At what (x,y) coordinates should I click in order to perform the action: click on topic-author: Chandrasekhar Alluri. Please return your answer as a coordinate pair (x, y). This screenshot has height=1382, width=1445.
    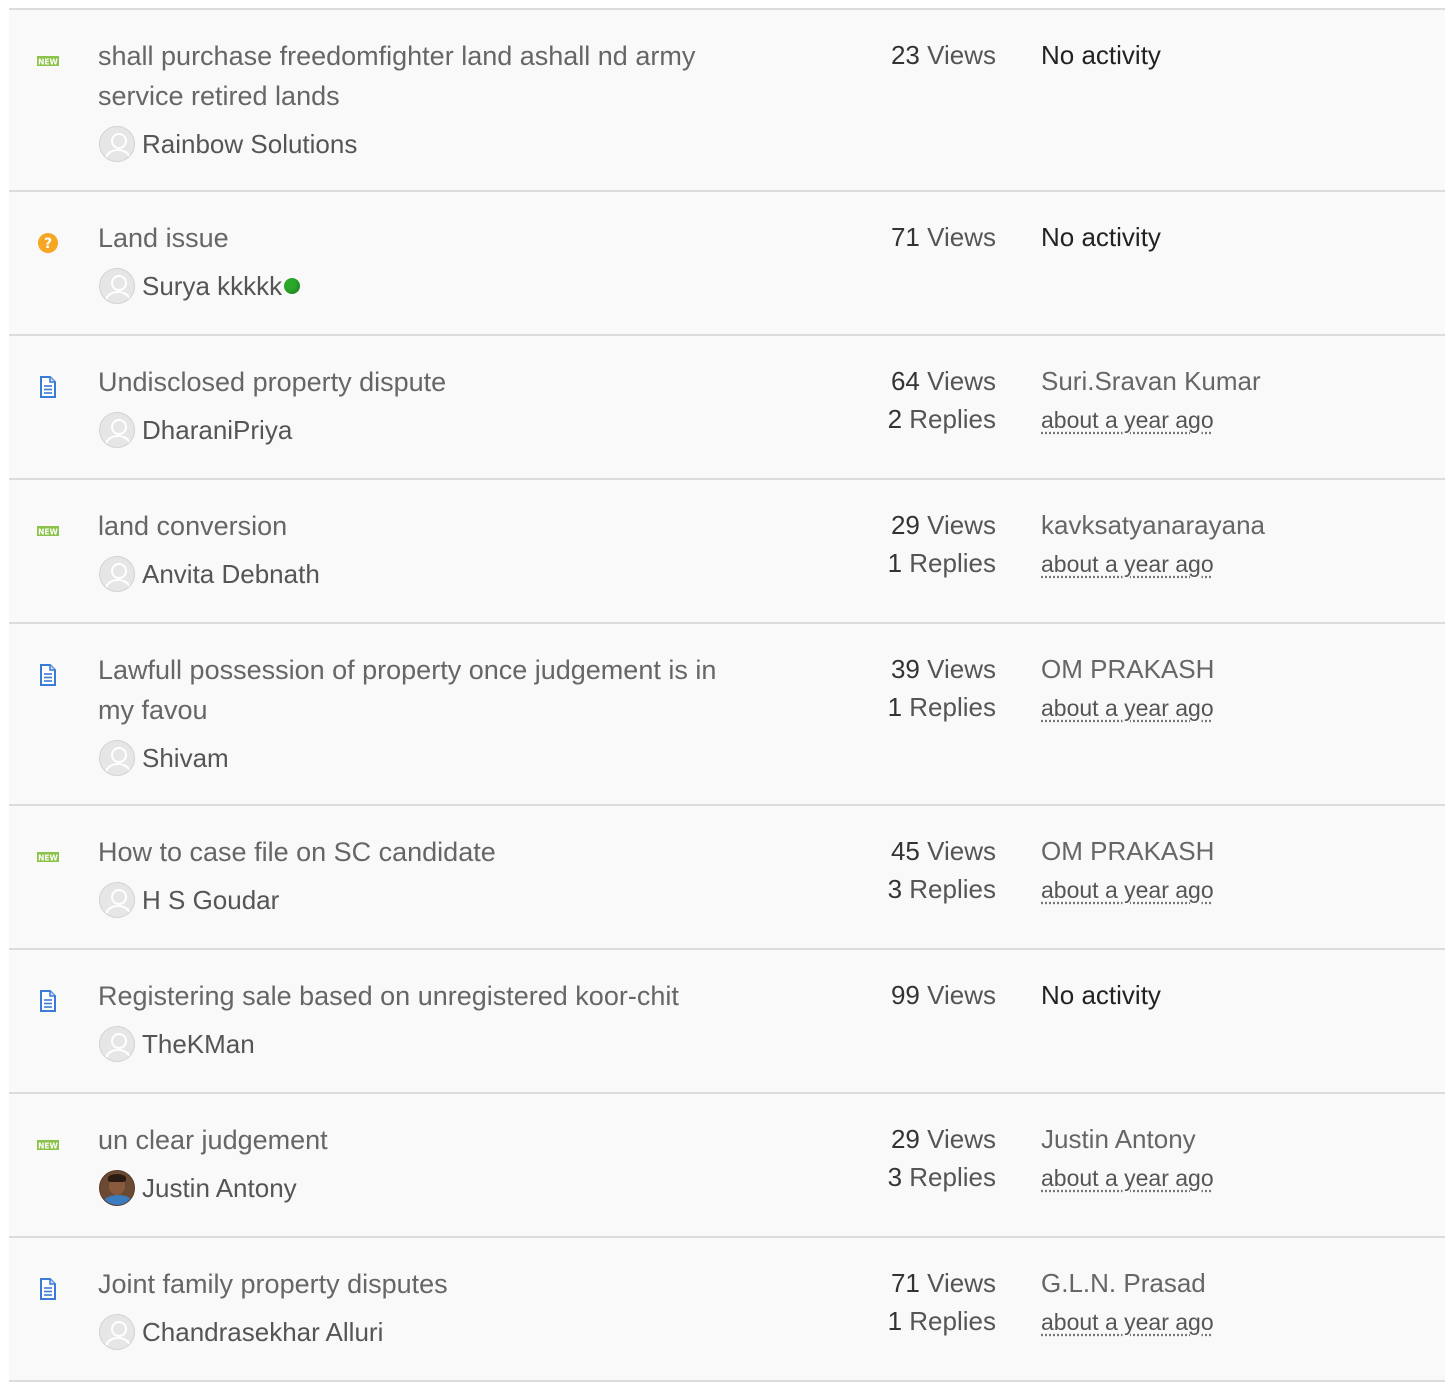
    Looking at the image, I should click on (241, 1332).